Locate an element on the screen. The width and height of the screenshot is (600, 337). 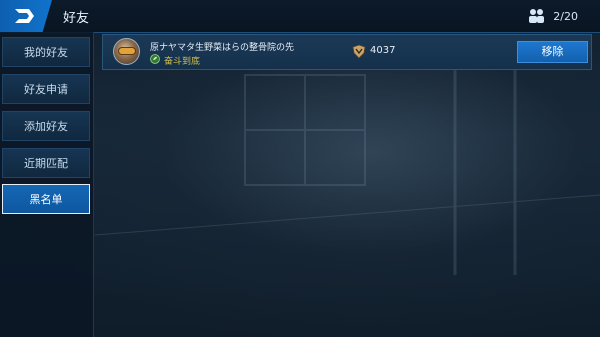
rank-shield-icon is located at coordinates (359, 51).